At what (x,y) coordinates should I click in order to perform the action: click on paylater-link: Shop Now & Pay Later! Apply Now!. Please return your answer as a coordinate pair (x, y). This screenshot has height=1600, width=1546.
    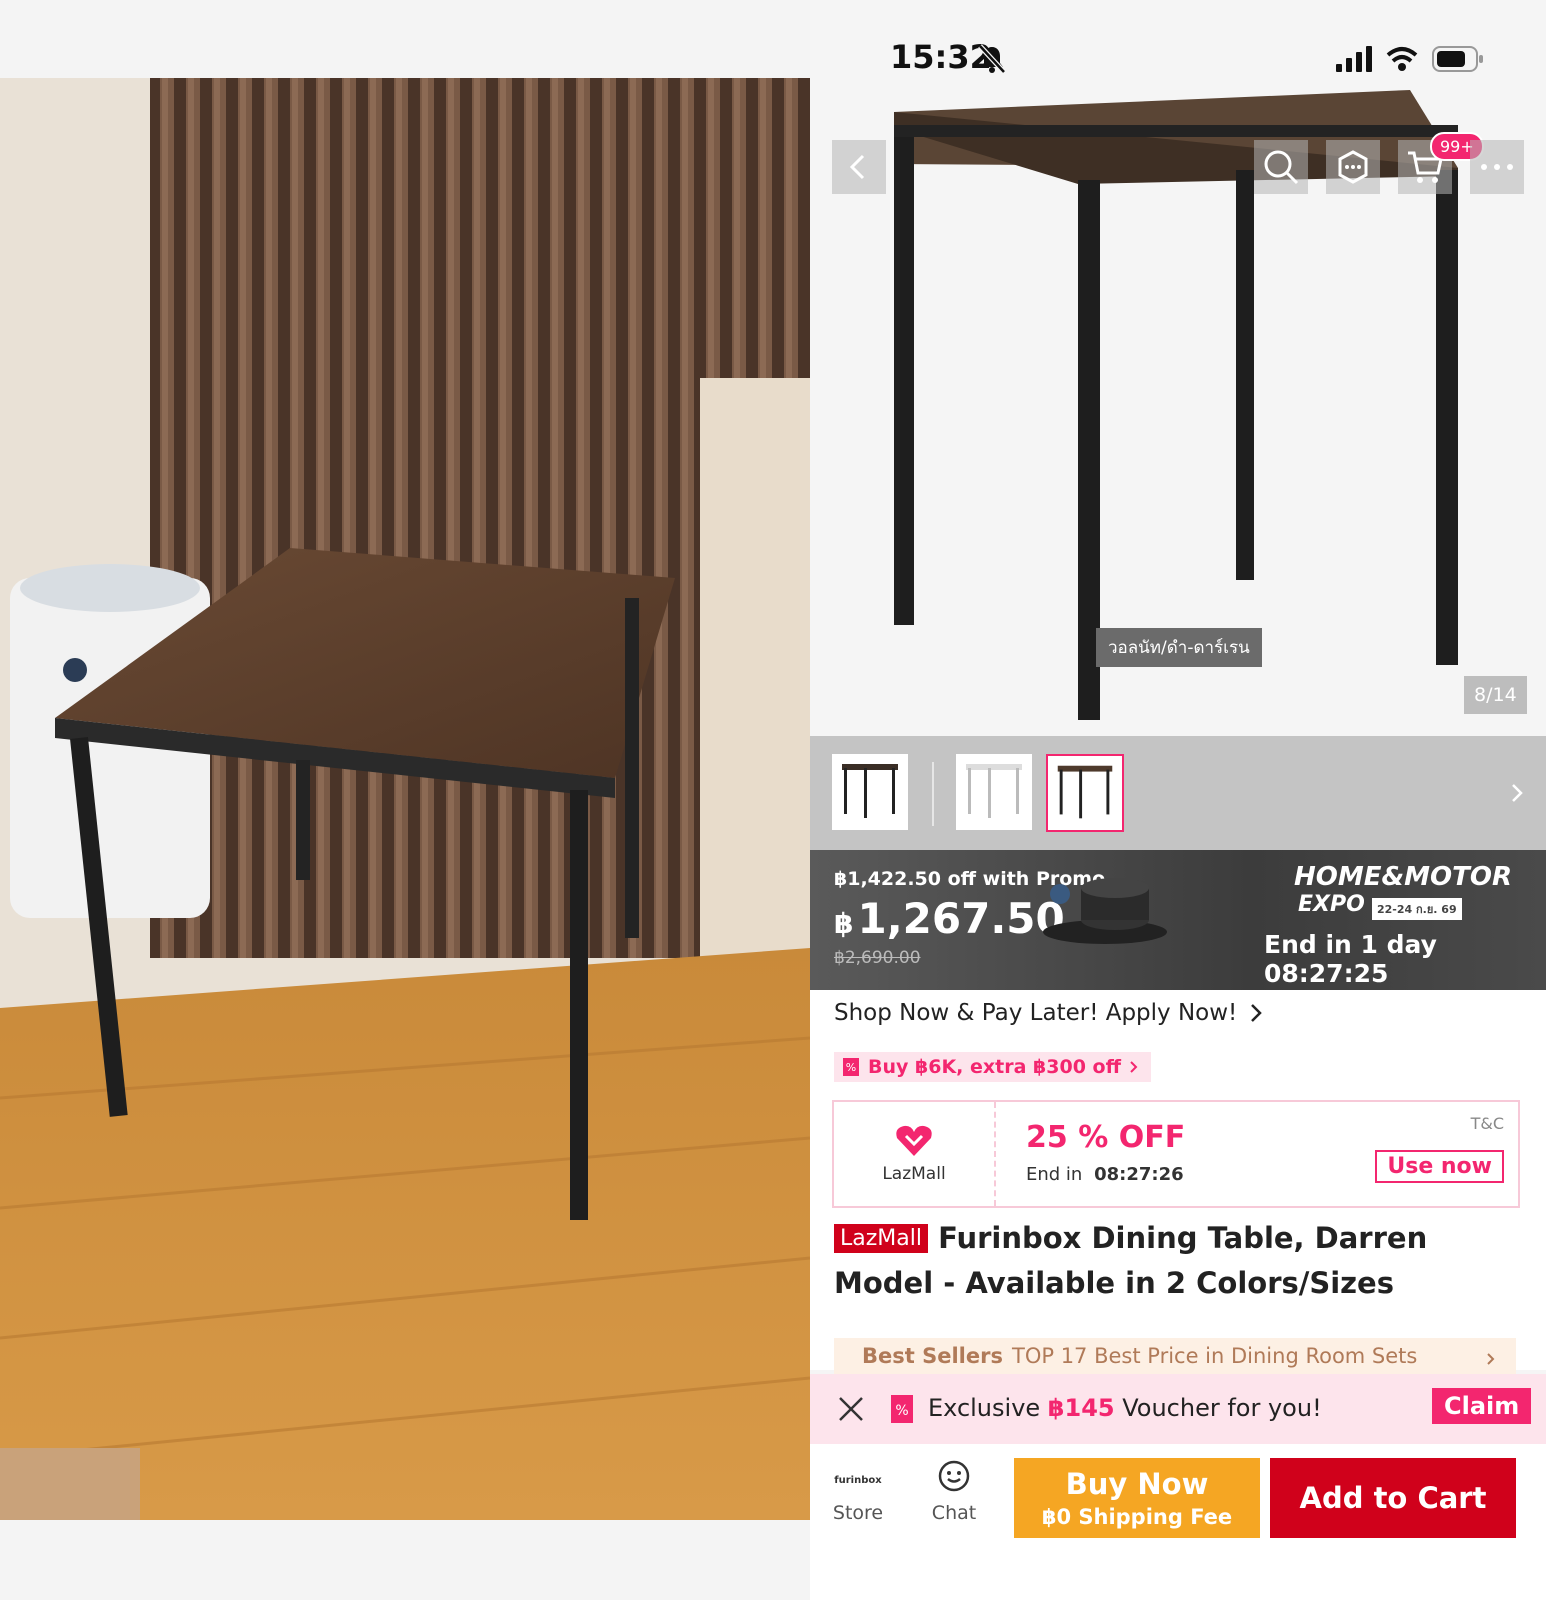
    Looking at the image, I should click on (1048, 1013).